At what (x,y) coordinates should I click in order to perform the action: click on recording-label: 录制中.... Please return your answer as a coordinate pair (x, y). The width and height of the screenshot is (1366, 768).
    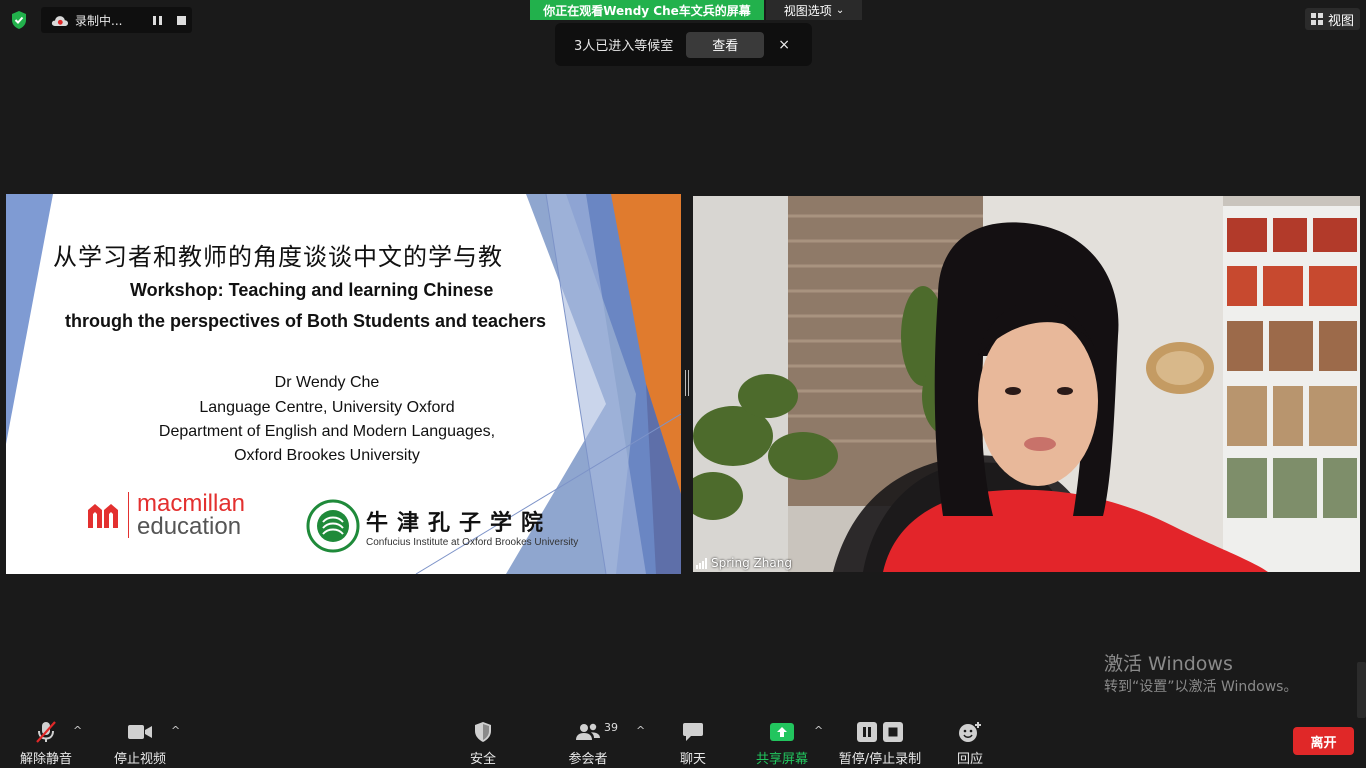
    Looking at the image, I should click on (99, 20).